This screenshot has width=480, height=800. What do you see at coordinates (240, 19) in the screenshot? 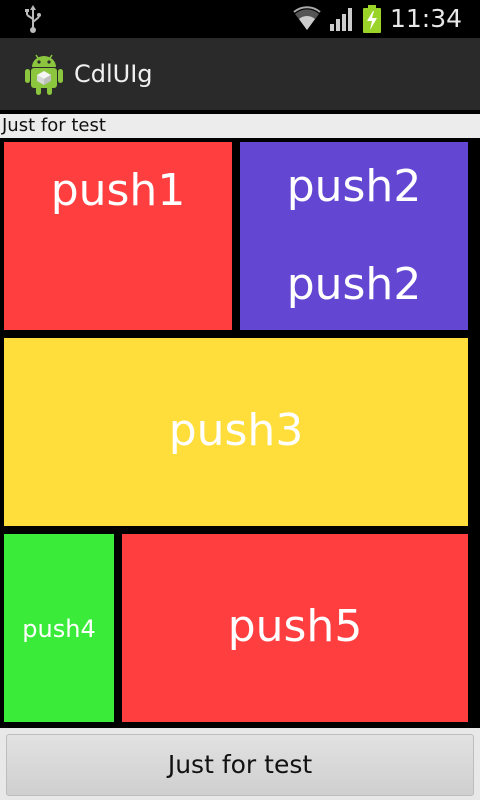
I see `status-bar: 11:34` at bounding box center [240, 19].